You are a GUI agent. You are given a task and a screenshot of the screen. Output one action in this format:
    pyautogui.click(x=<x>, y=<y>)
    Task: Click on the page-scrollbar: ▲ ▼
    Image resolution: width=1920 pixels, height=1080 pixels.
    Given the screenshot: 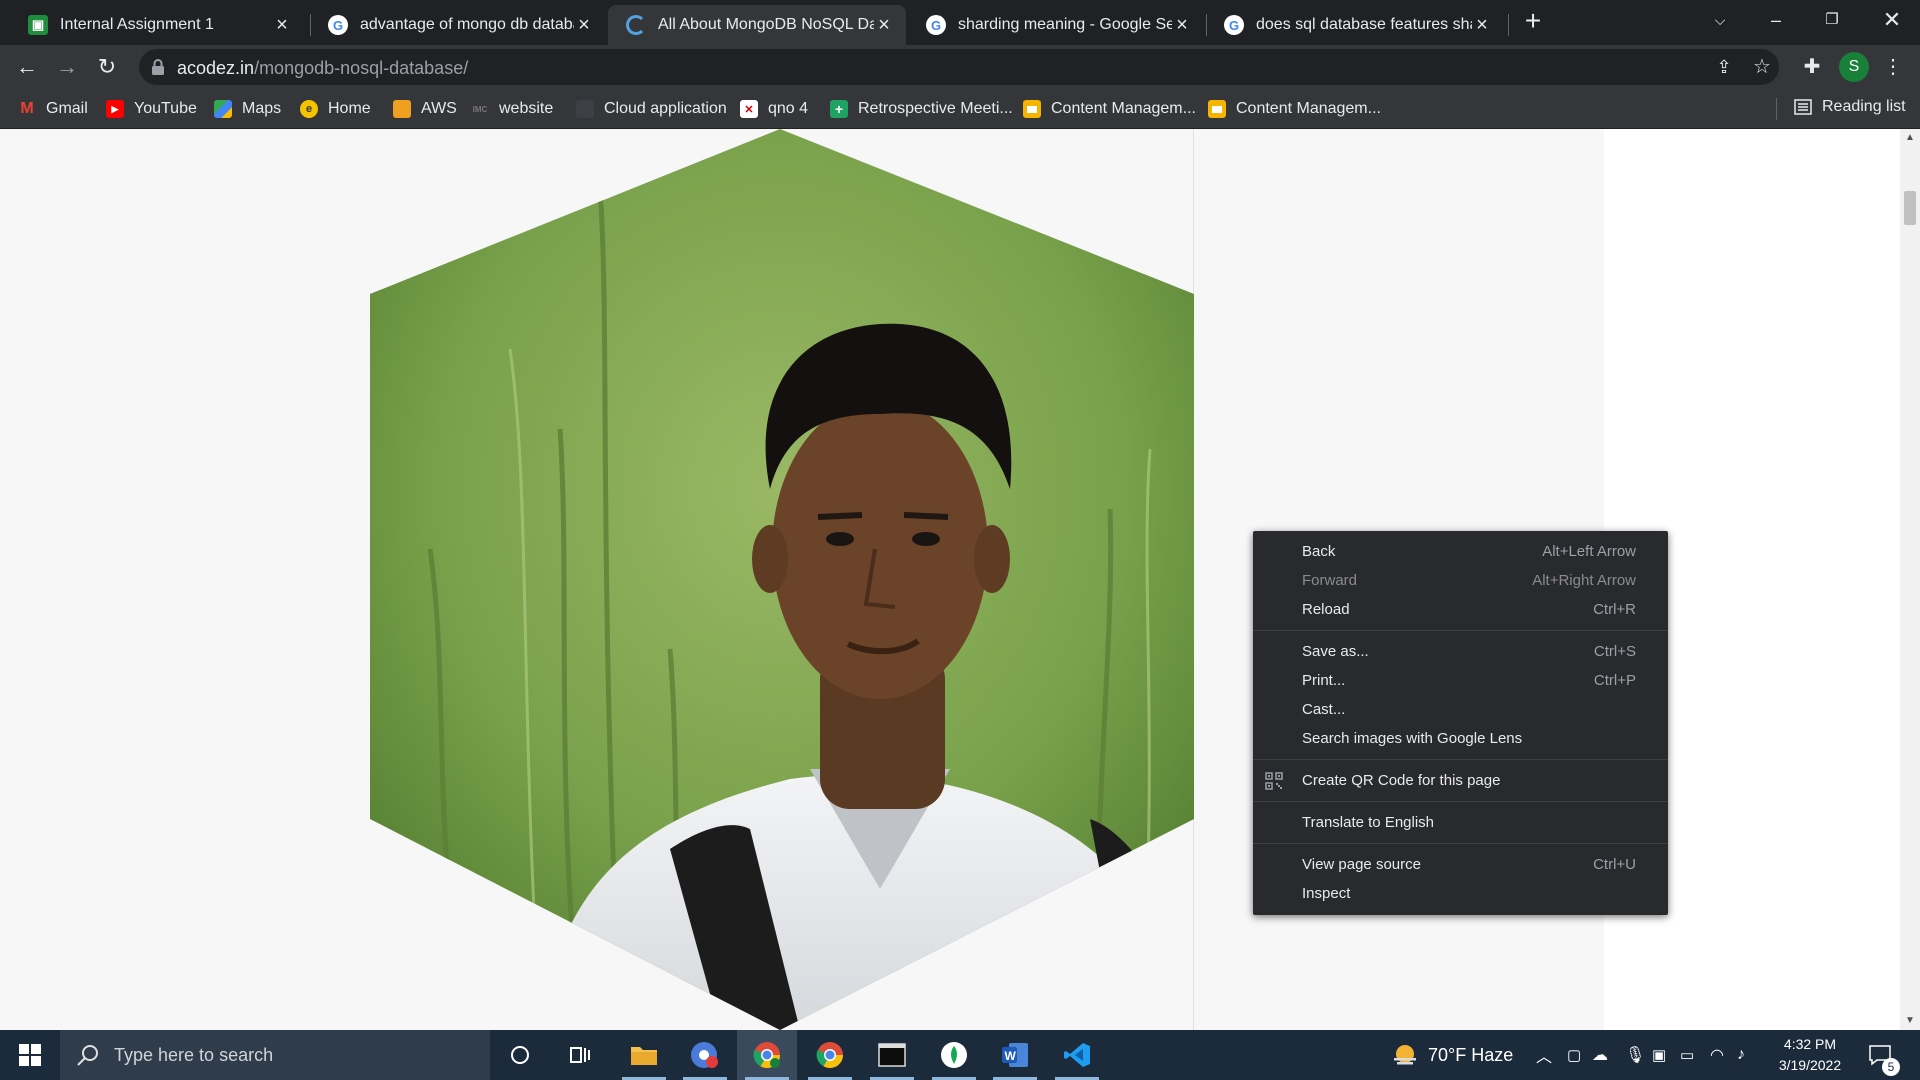 What is the action you would take?
    pyautogui.click(x=1910, y=579)
    